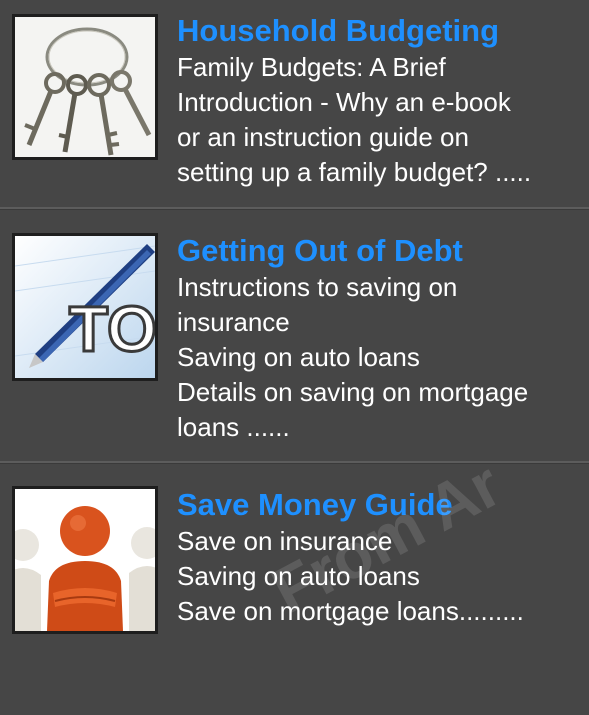  I want to click on people-thumbnail, so click(85, 560).